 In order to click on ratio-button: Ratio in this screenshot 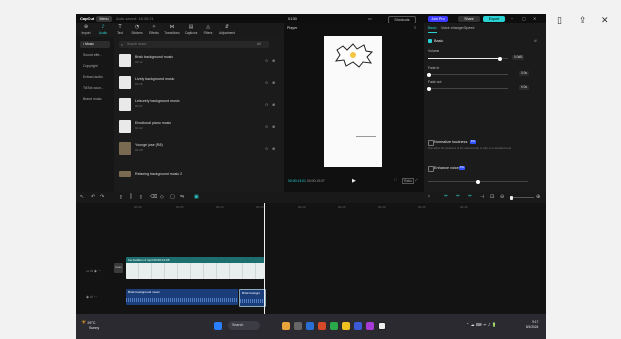, I will do `click(408, 181)`.